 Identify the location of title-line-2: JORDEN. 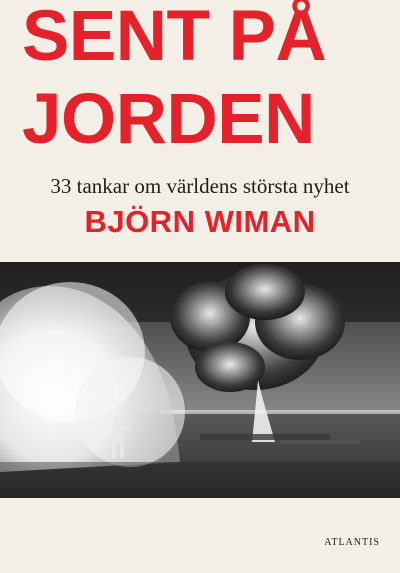
(168, 119).